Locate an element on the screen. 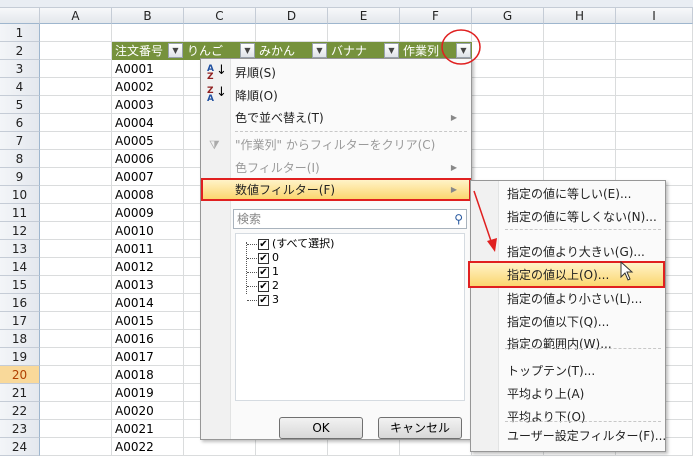  highlight-circle is located at coordinates (461, 47).